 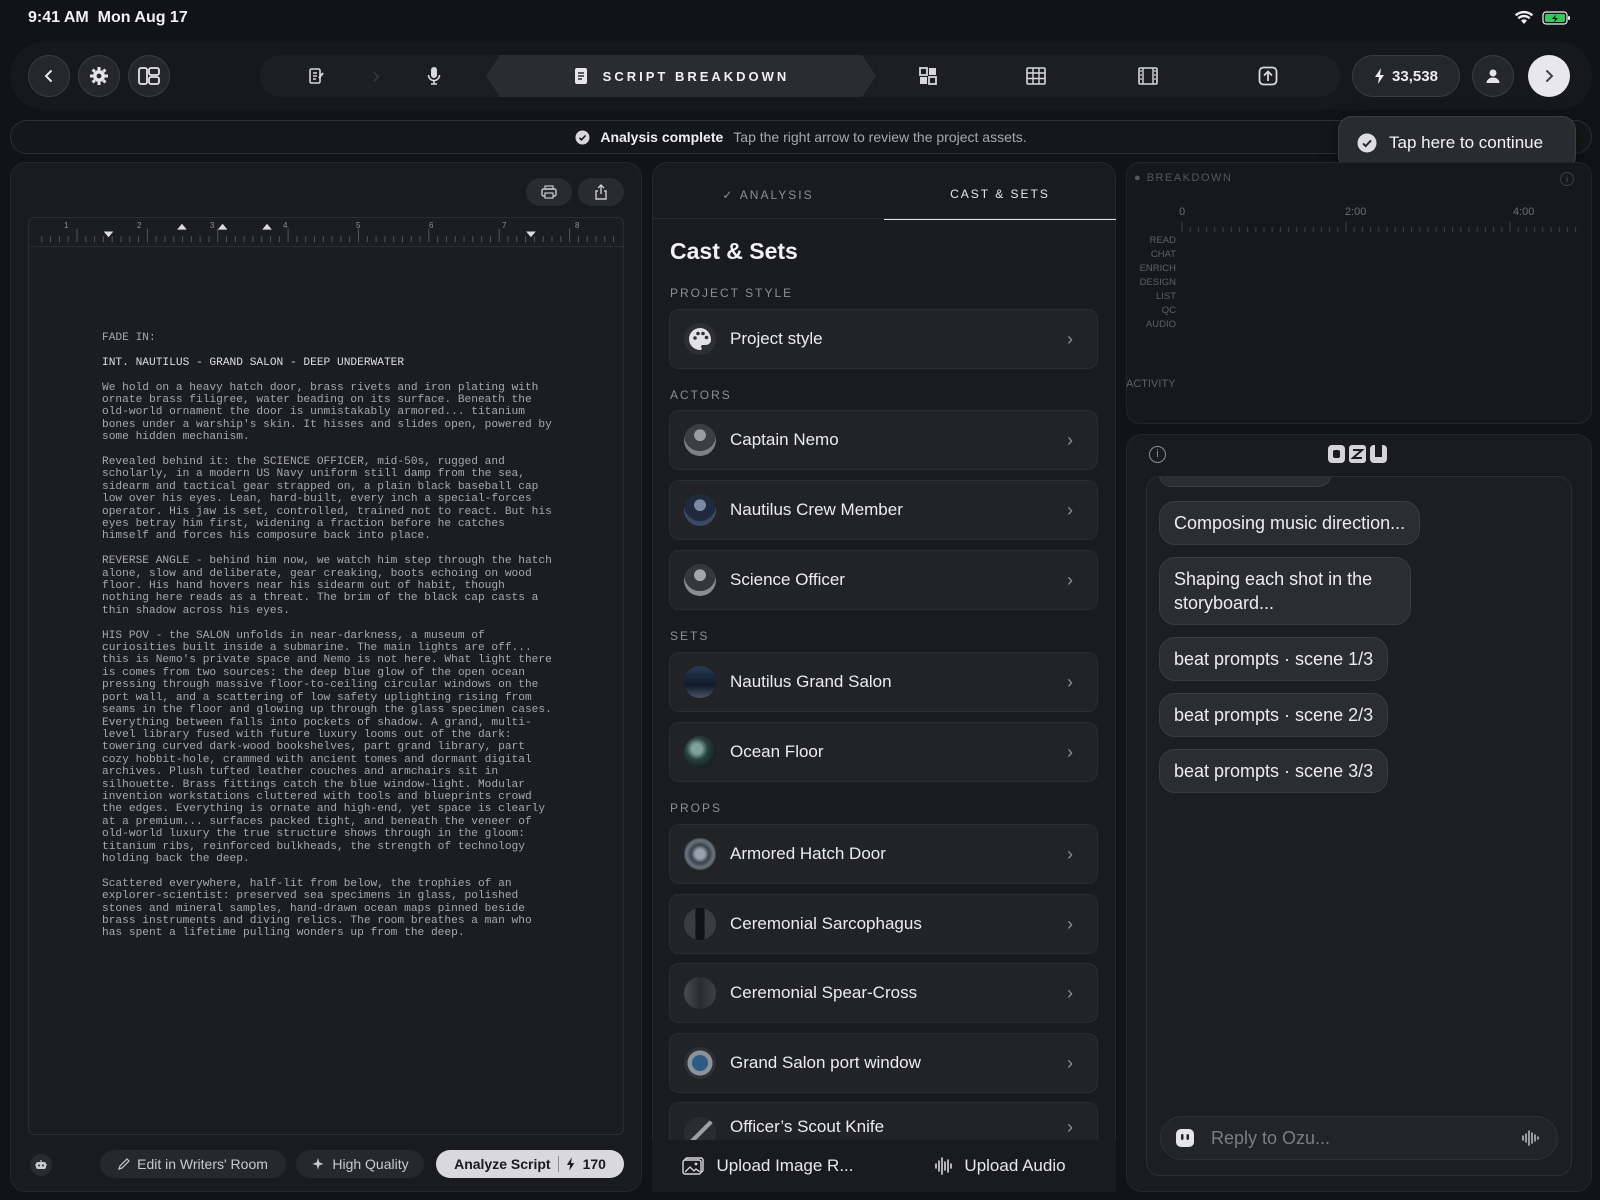 What do you see at coordinates (1160, 324) in the screenshot?
I see `track-label: AUDIO` at bounding box center [1160, 324].